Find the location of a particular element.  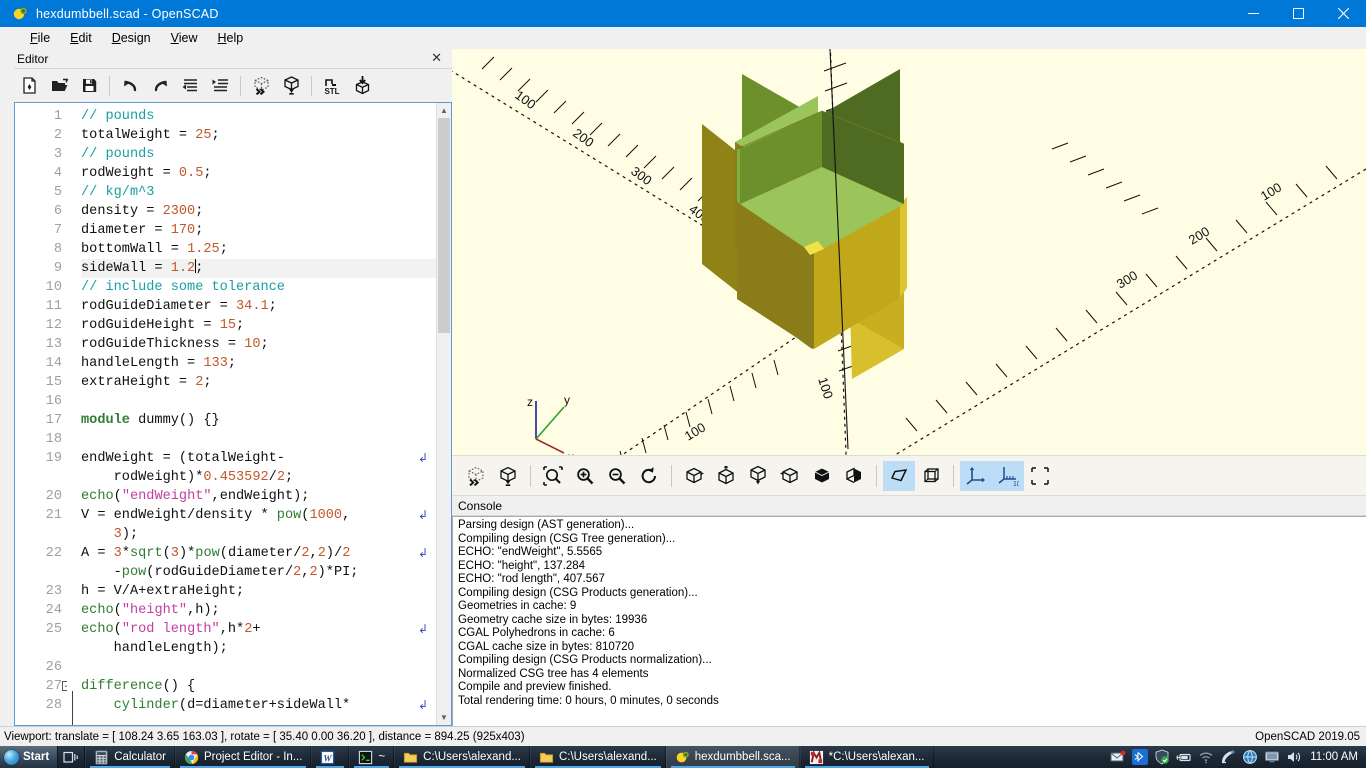

scrollbar-thumb is located at coordinates (444, 225).